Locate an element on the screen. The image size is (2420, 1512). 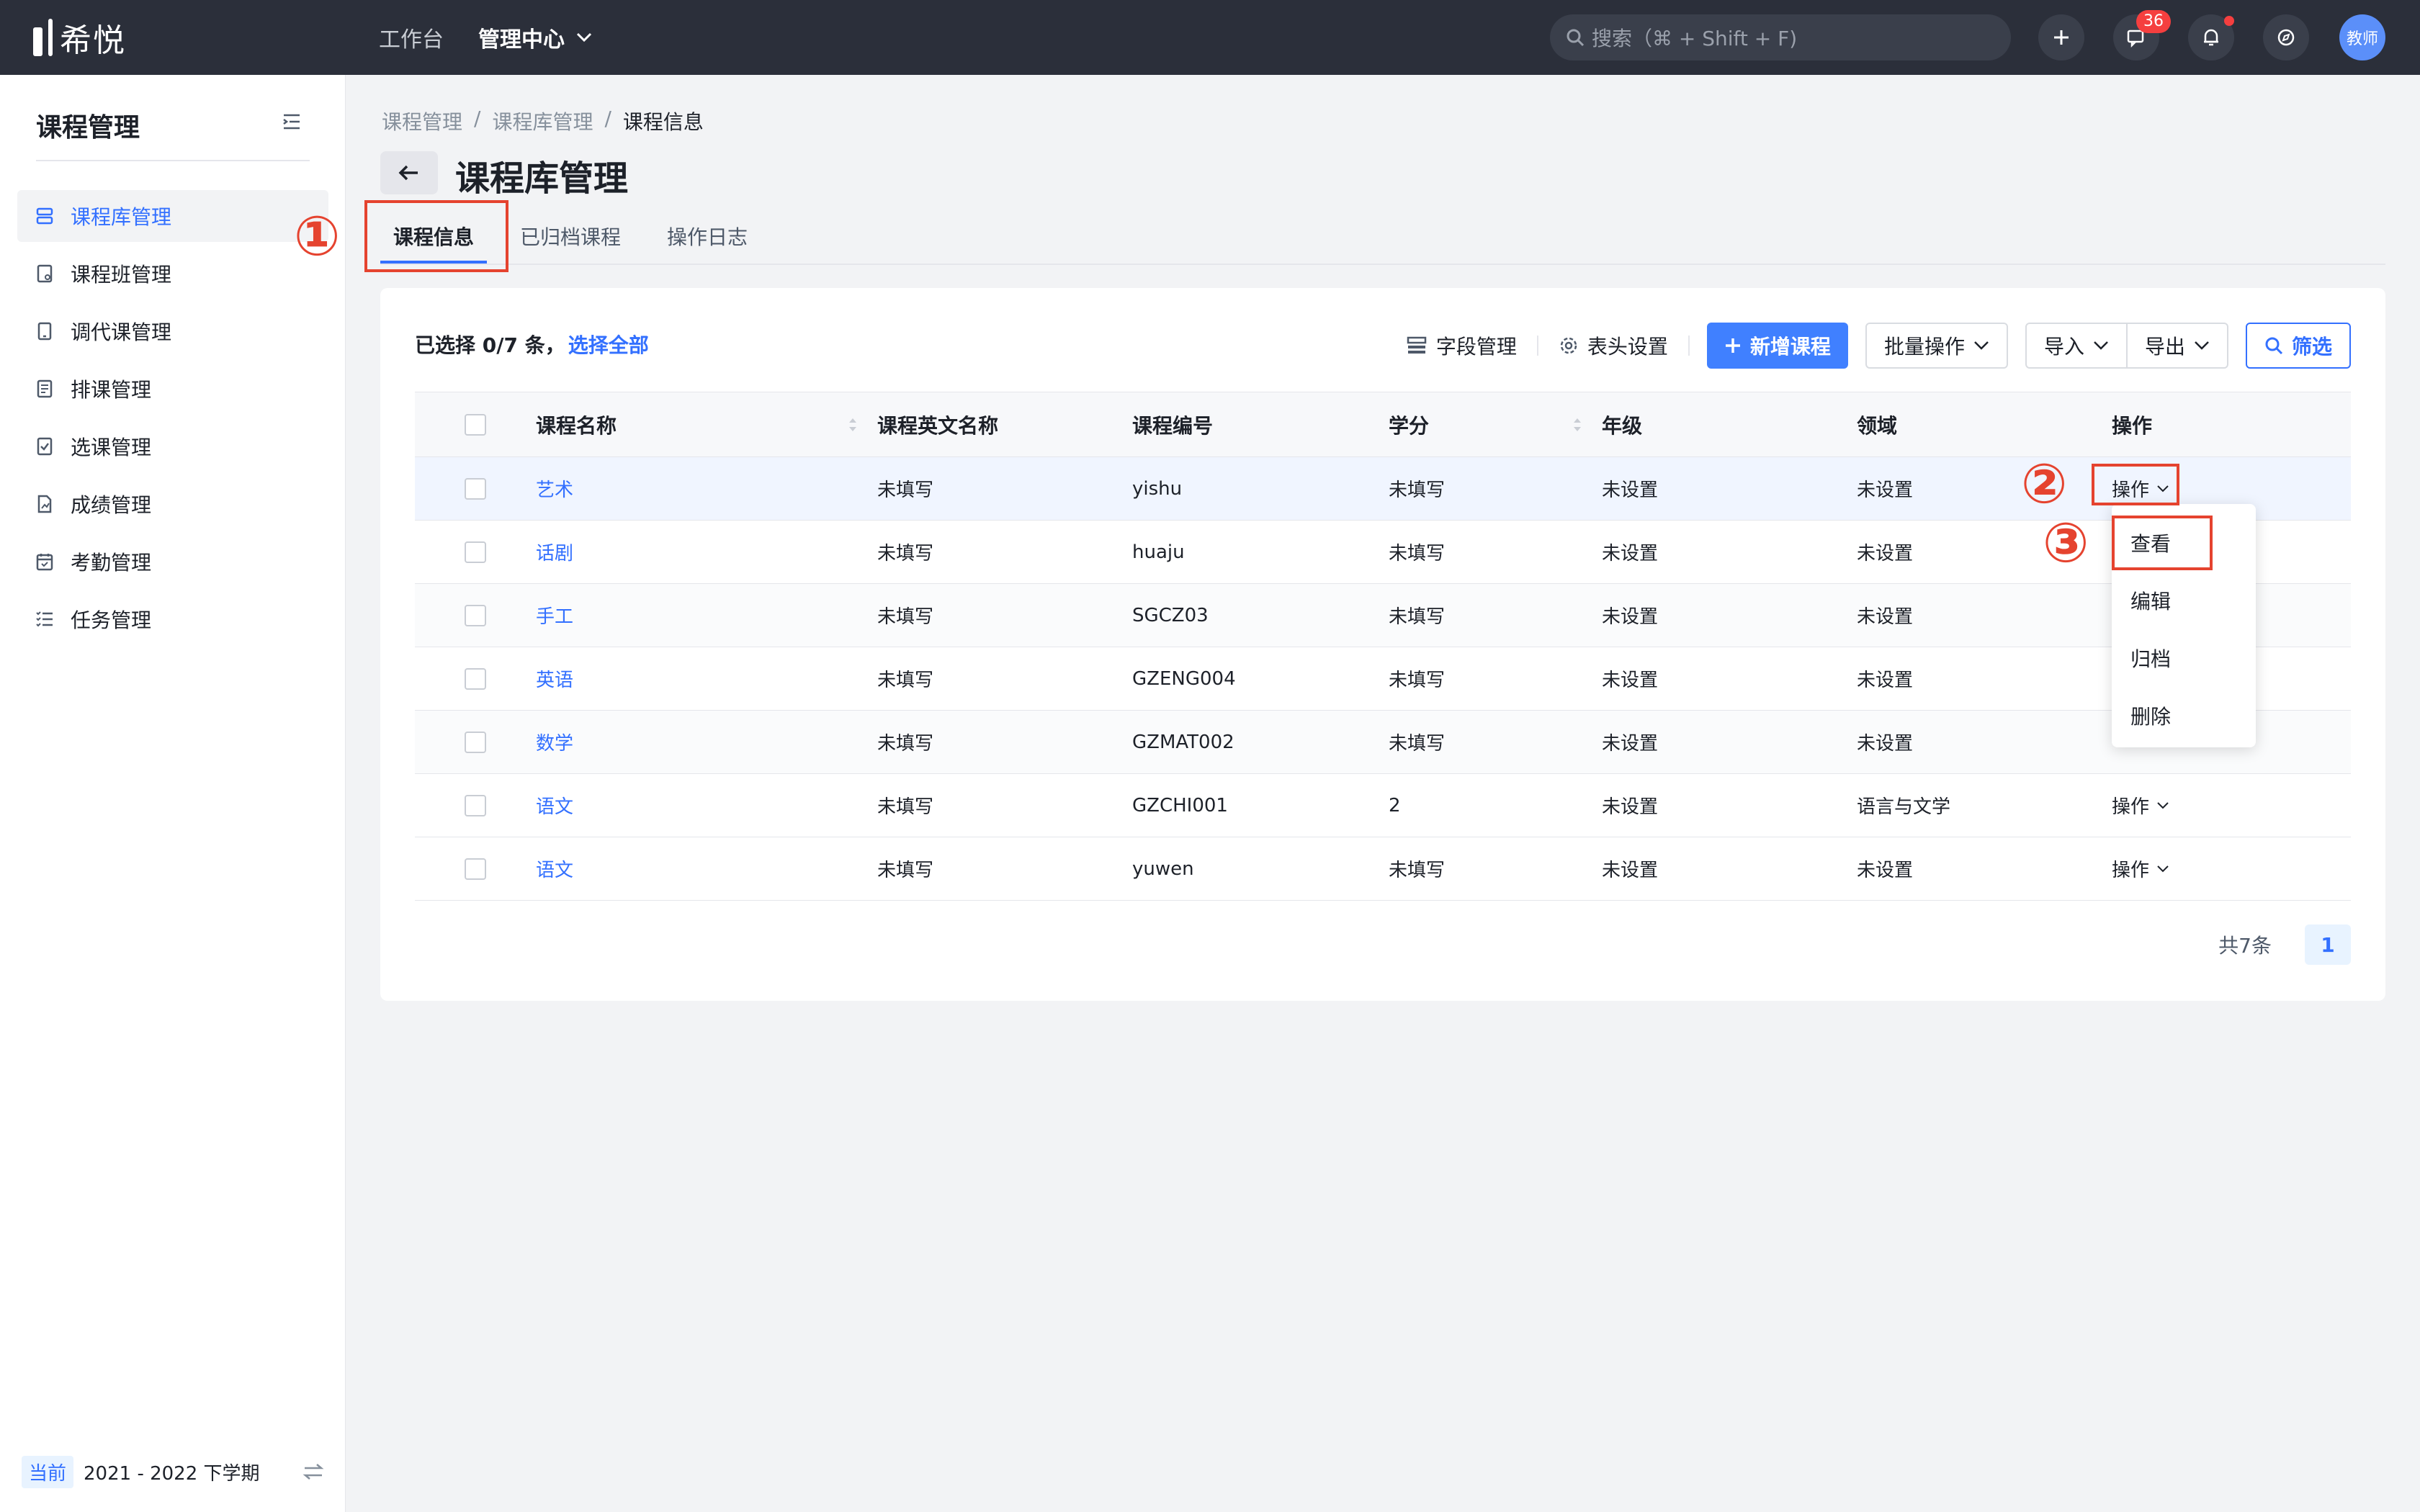
page-number-button: 1 is located at coordinates (2328, 944).